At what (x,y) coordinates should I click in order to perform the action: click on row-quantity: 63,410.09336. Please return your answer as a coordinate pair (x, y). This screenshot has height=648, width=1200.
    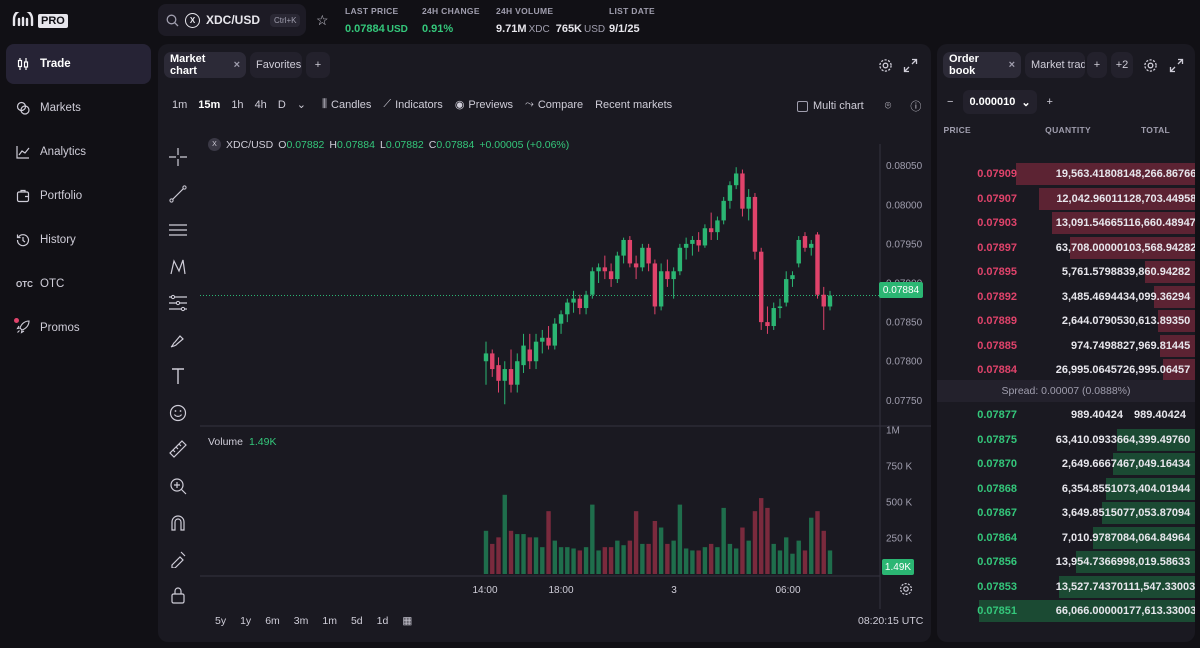
    Looking at the image, I should click on (1089, 439).